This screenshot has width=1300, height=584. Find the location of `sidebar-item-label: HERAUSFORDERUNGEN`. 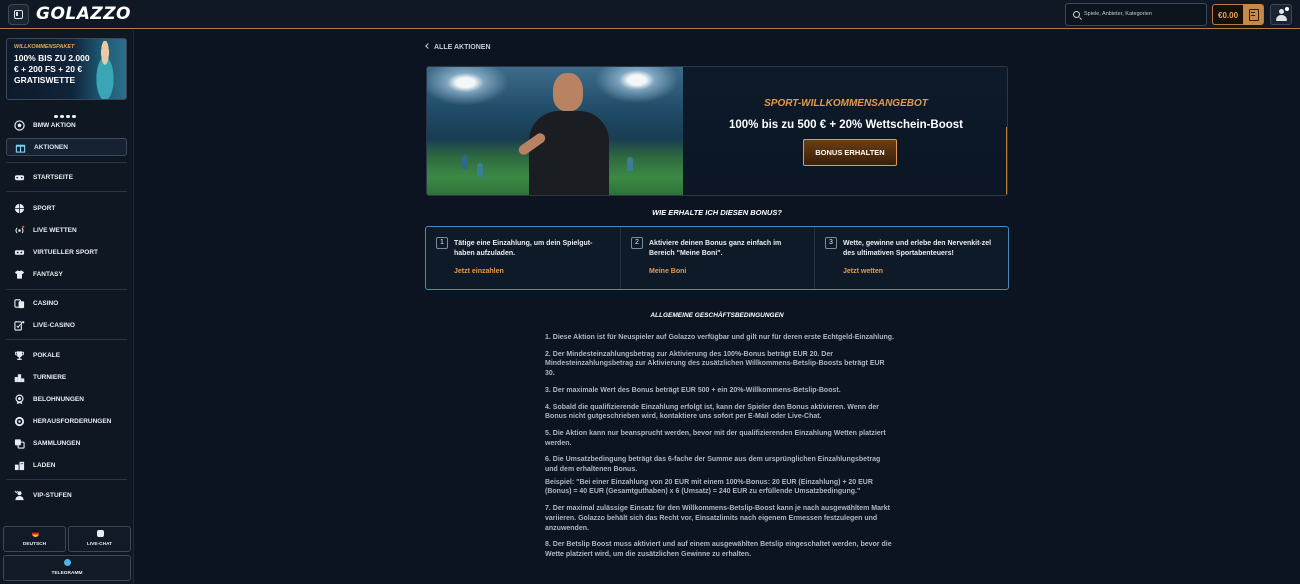

sidebar-item-label: HERAUSFORDERUNGEN is located at coordinates (72, 421).